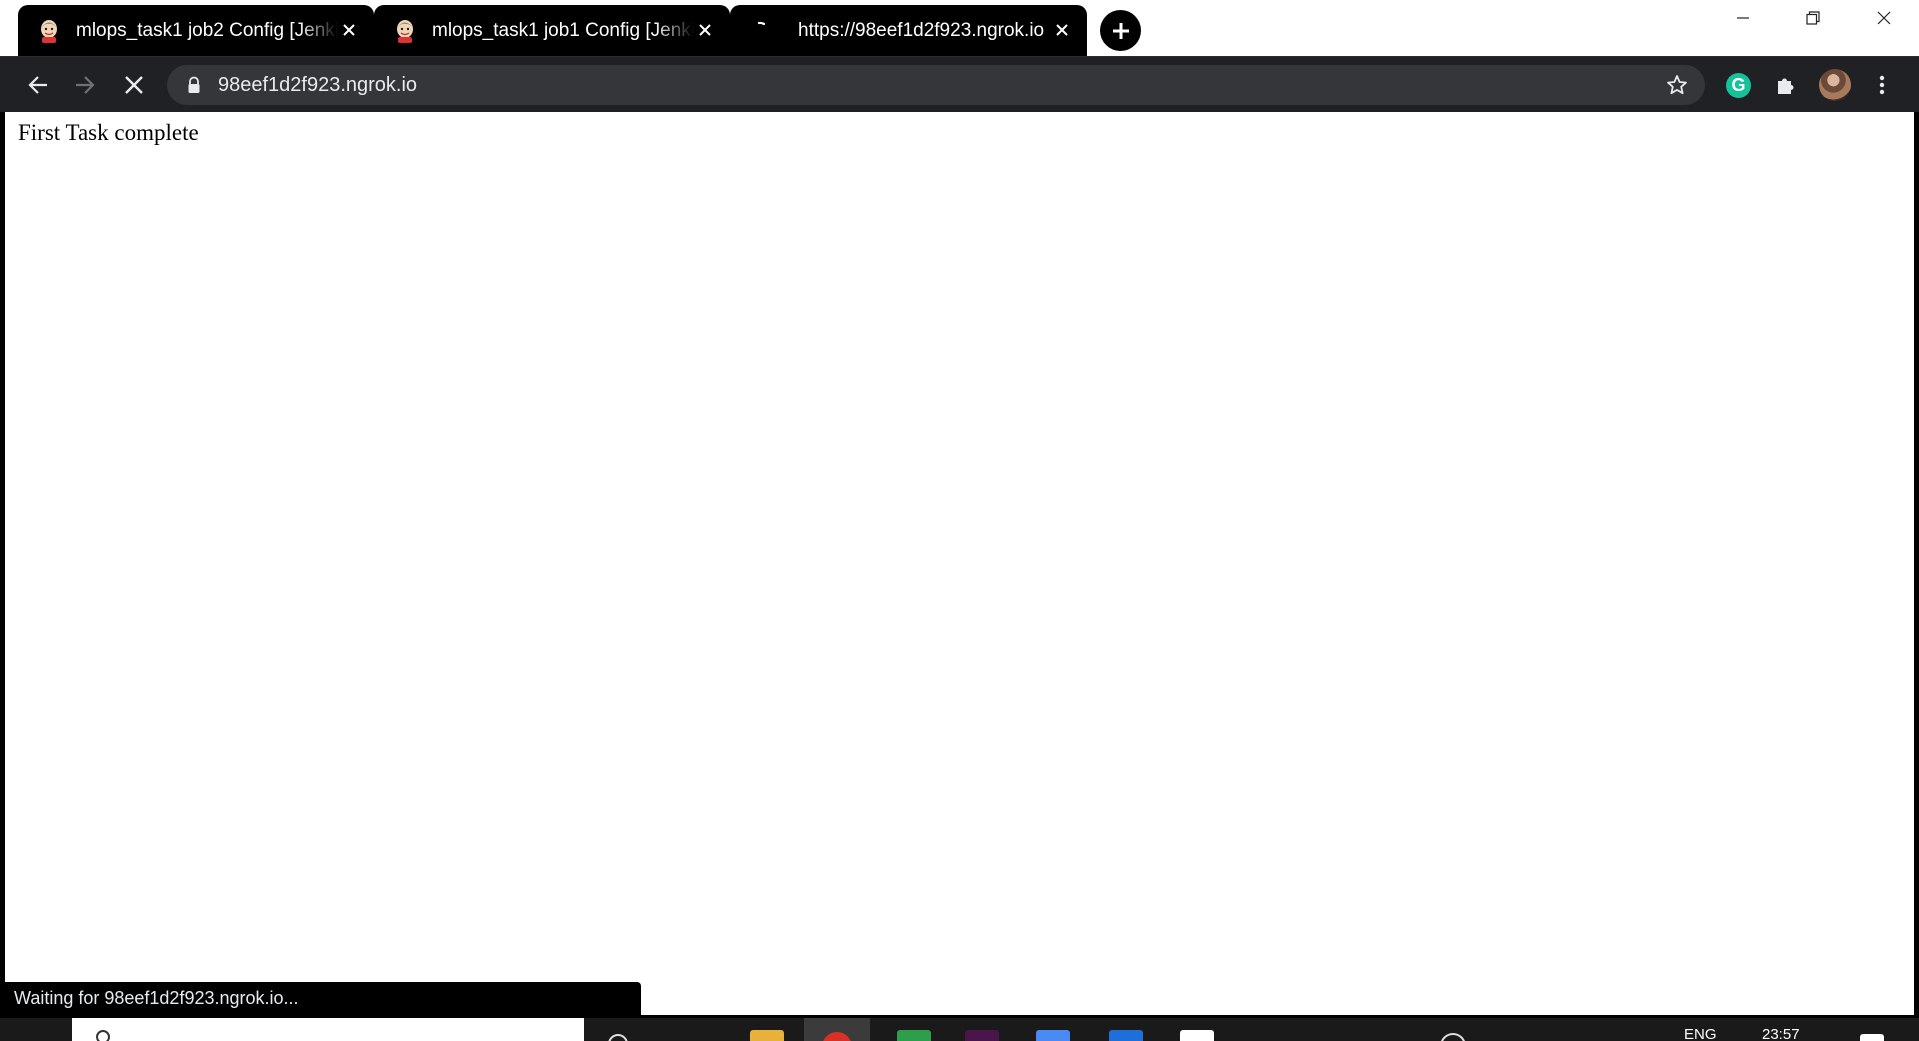  I want to click on plus-icon, so click(1120, 30).